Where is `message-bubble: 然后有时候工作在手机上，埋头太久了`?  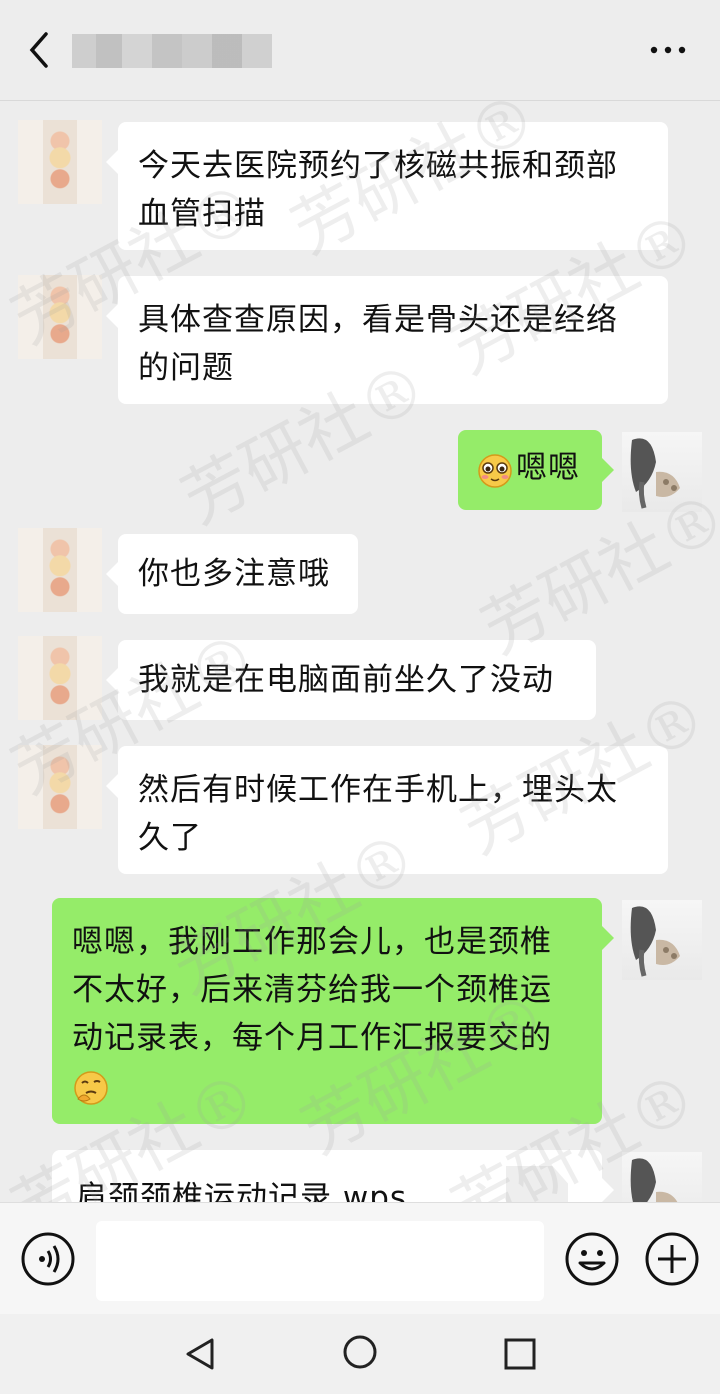
message-bubble: 然后有时候工作在手机上，埋头太久了 is located at coordinates (387, 810).